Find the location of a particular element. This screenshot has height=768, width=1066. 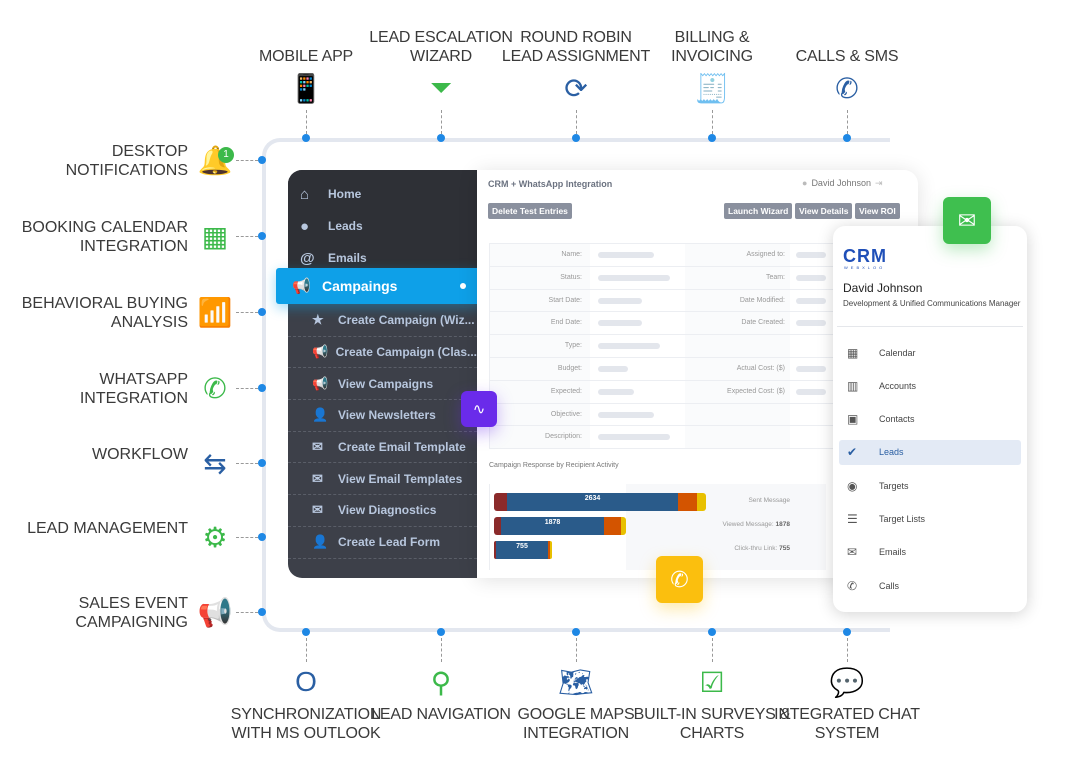

chat-icon: 💬 is located at coordinates (847, 682).